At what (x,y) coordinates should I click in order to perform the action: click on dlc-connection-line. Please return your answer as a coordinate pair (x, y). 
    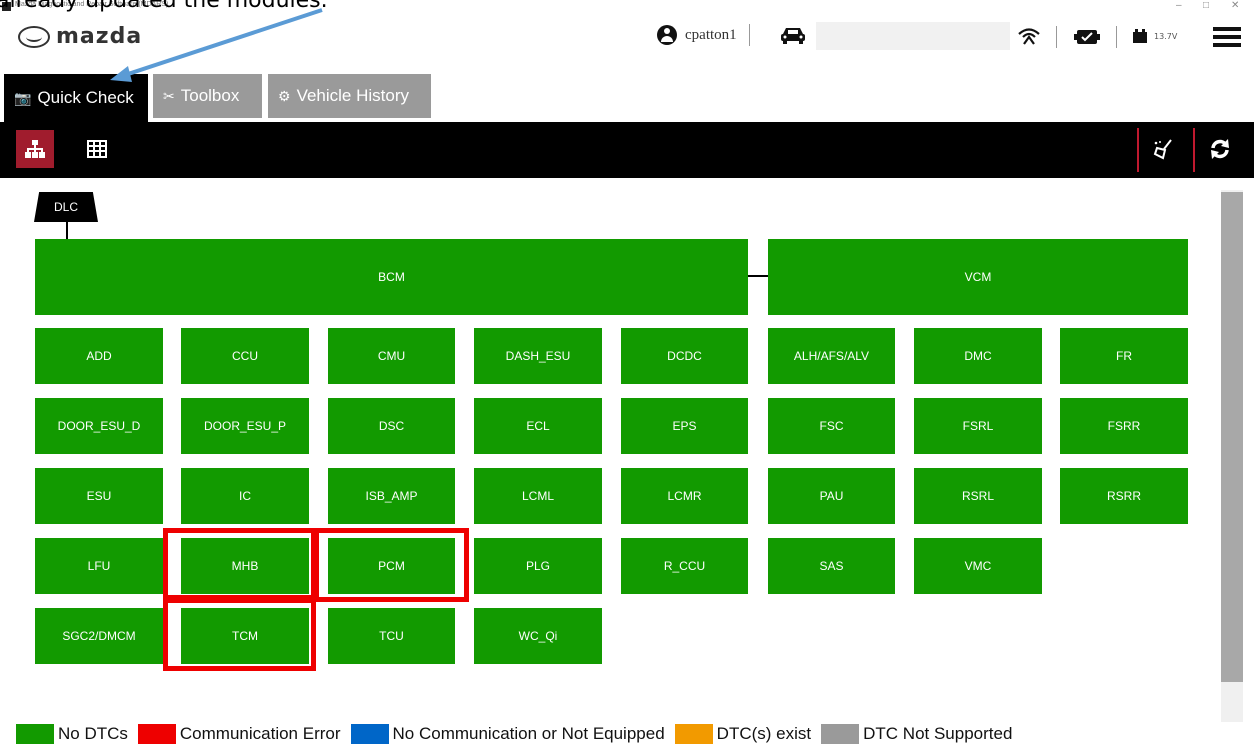
    Looking at the image, I should click on (67, 231).